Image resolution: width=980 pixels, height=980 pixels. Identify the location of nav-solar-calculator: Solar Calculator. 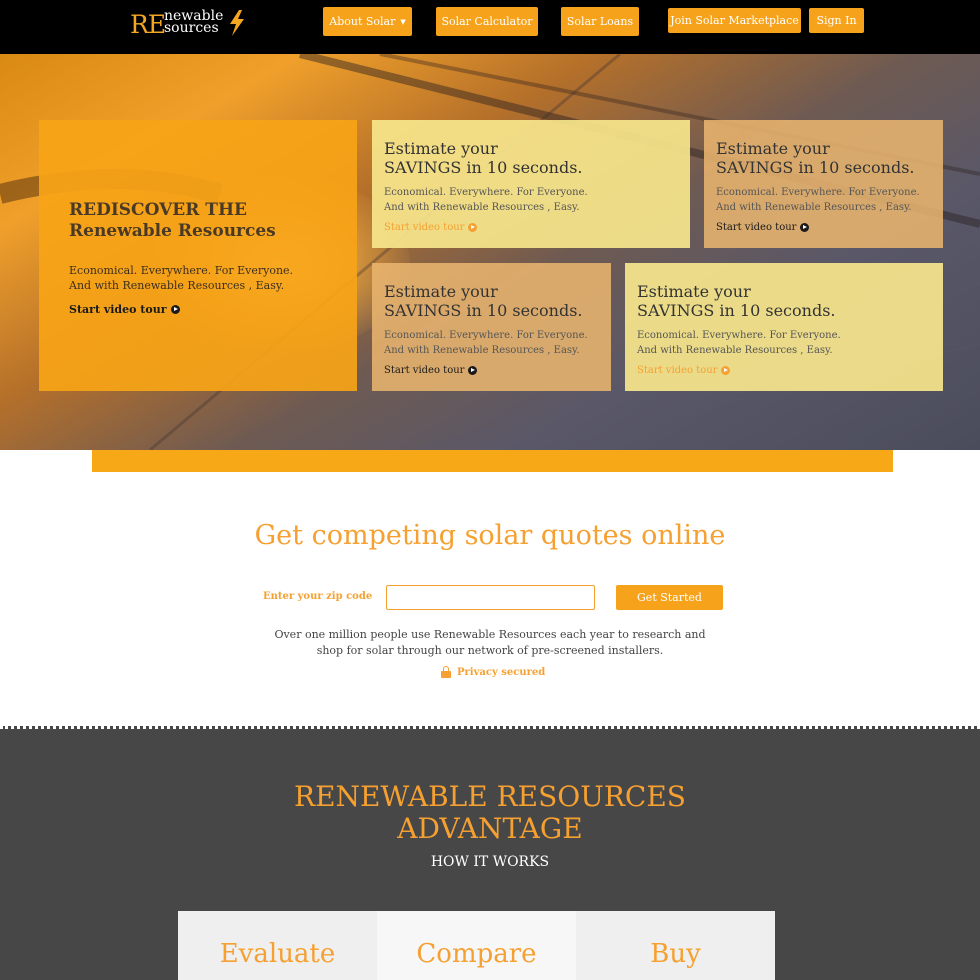
(487, 21).